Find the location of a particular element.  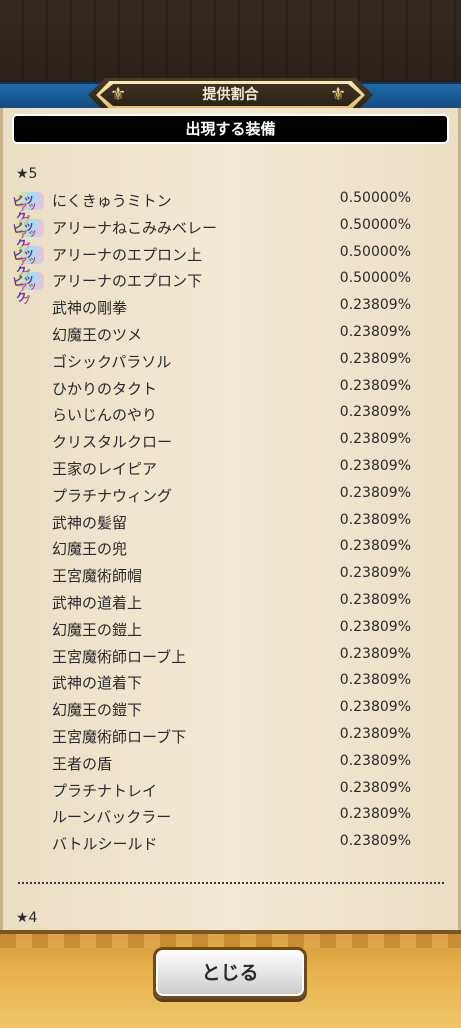

list-item: 幻魔王のツメ 0.23809% is located at coordinates (230, 335).